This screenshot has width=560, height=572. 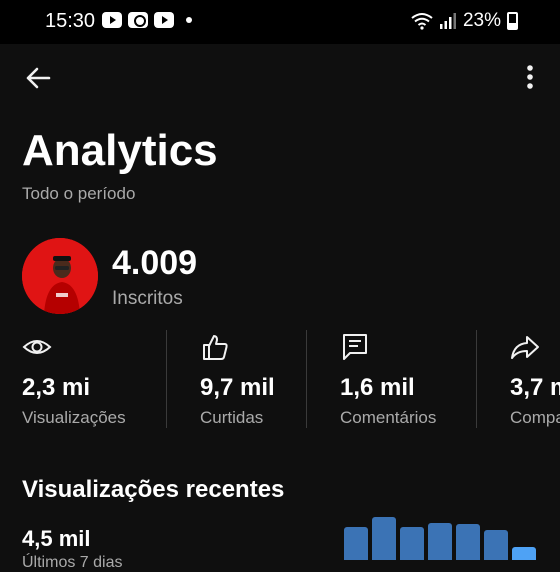 I want to click on stat-comments: 1,6 mil Comentários, so click(x=405, y=380).